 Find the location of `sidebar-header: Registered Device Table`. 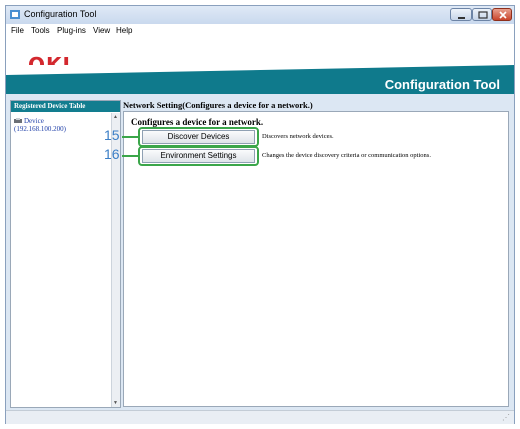

sidebar-header: Registered Device Table is located at coordinates (65, 106).